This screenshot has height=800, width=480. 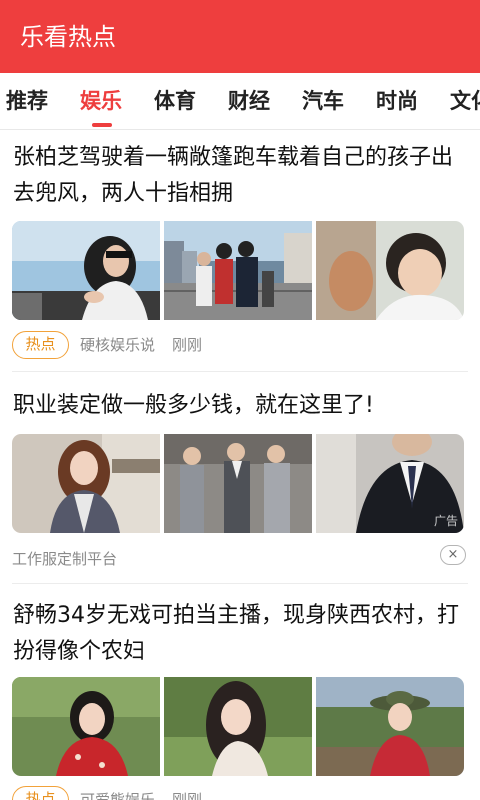 I want to click on article-source: 可爱熊娱乐, so click(x=118, y=795).